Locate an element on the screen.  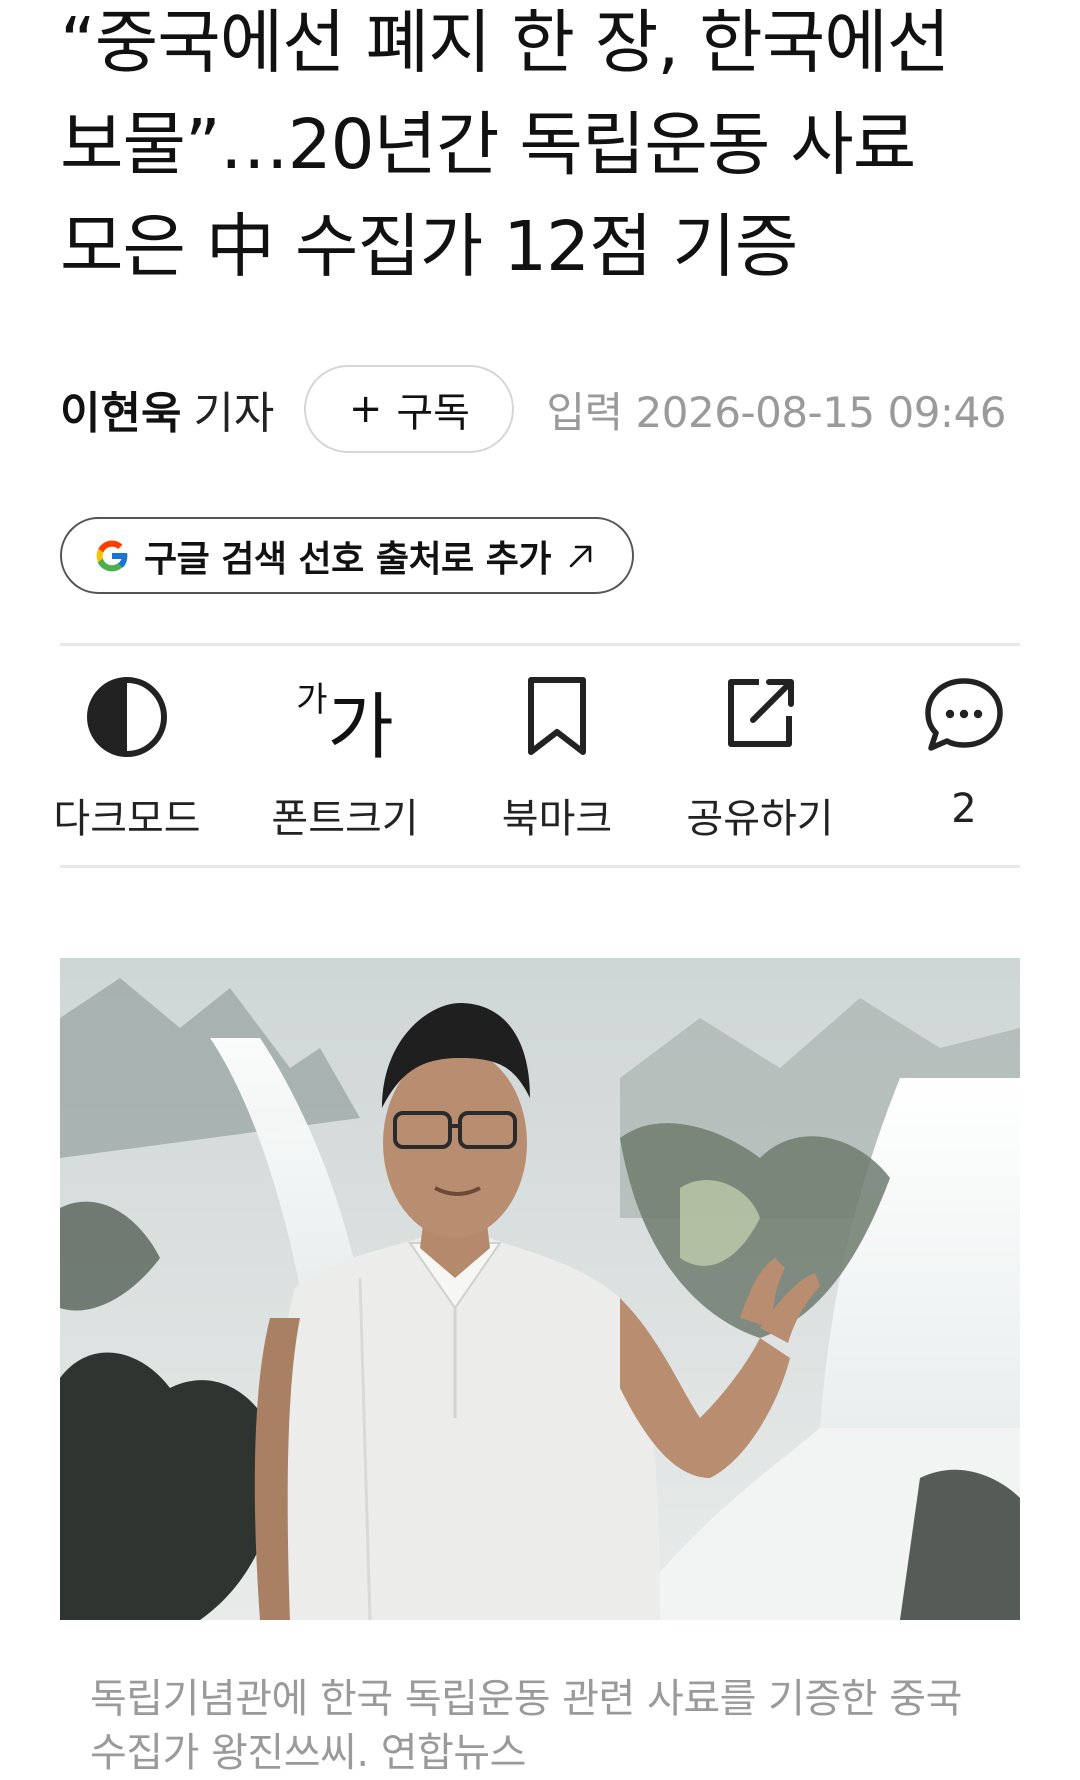
google-preferred-source-button: 구글 검색 선호 출처로 추가 is located at coordinates (347, 555).